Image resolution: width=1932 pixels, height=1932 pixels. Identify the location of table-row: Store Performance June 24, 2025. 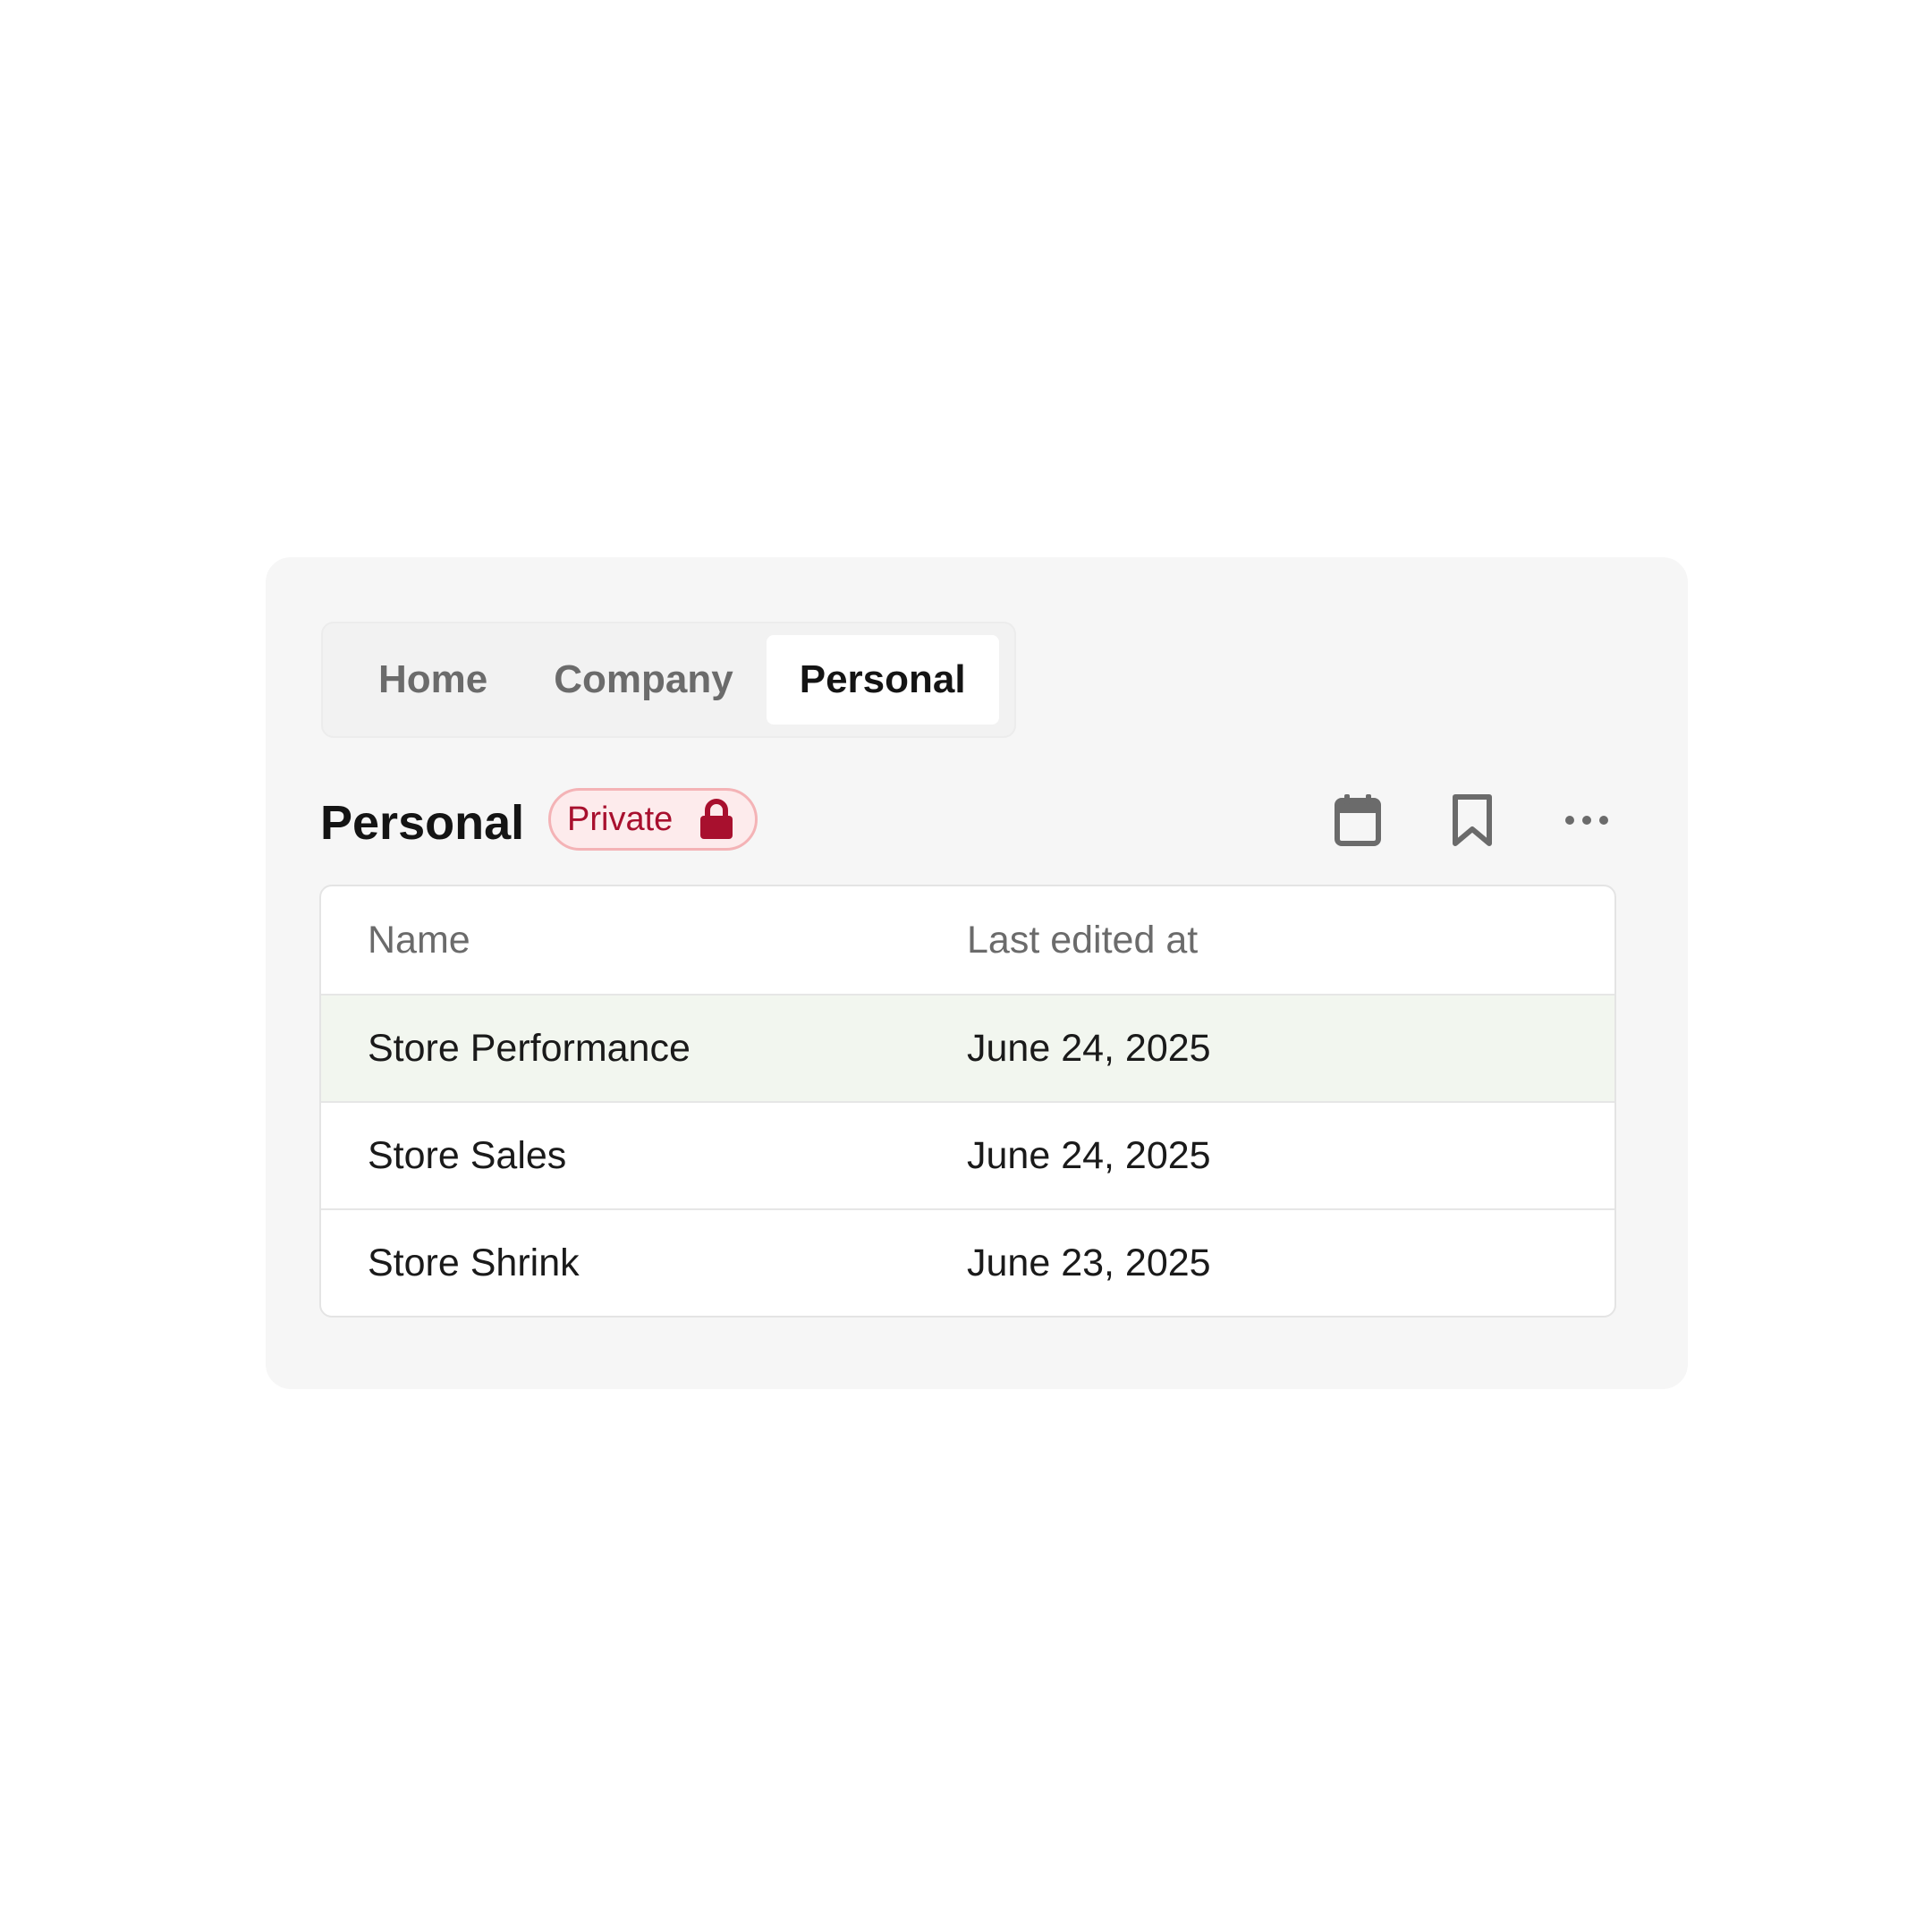
(967, 1047).